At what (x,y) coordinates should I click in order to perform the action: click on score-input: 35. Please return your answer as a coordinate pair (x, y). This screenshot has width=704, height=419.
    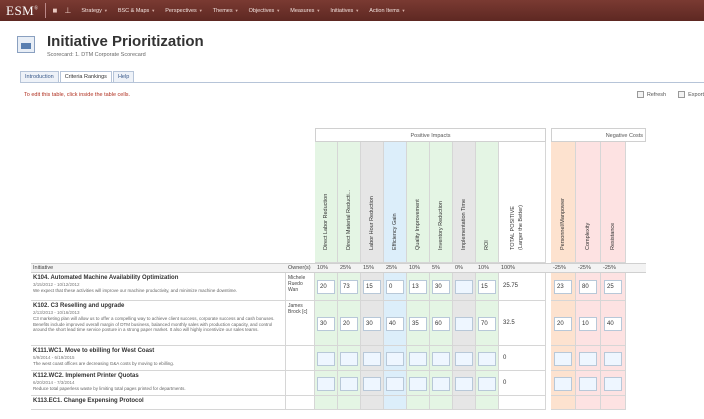
    Looking at the image, I should click on (418, 324).